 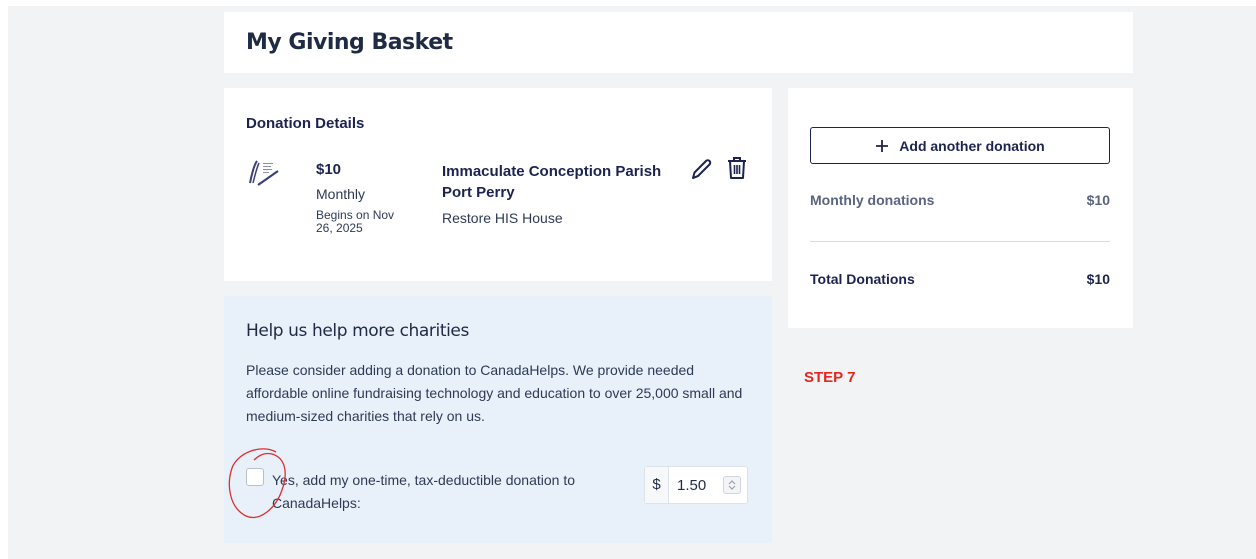 I want to click on canadahelps-amount-input, so click(x=693, y=485).